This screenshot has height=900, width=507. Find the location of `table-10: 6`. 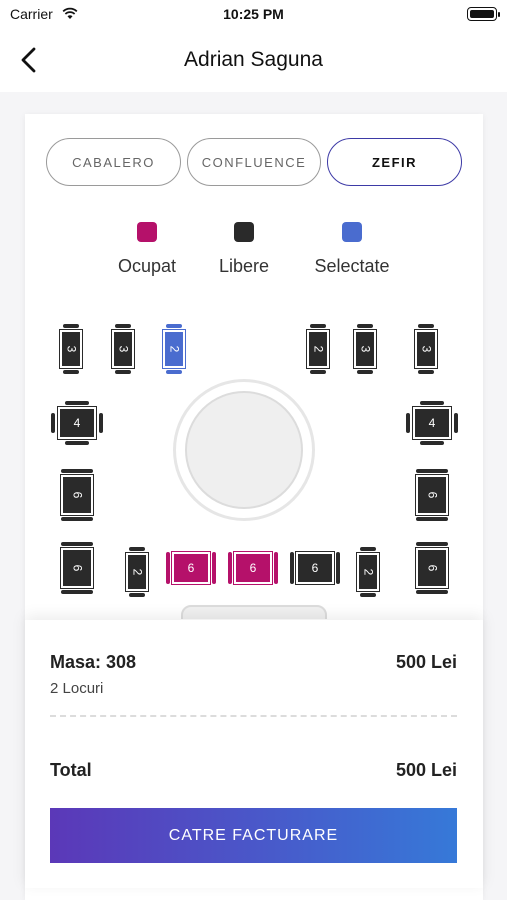

table-10: 6 is located at coordinates (432, 495).